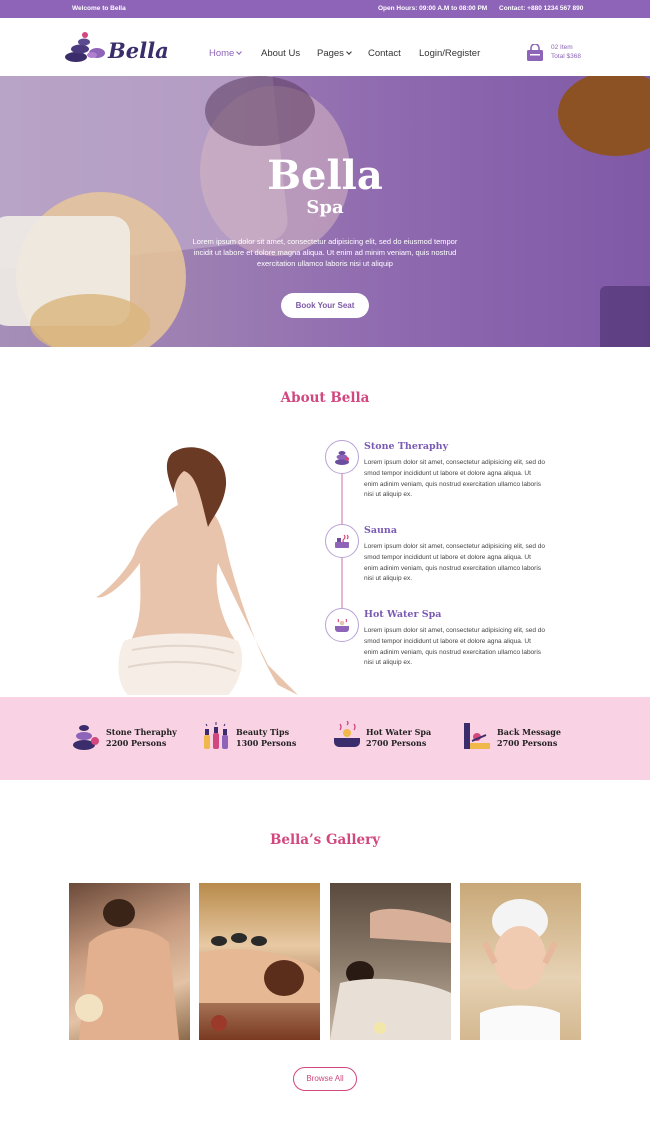  Describe the element at coordinates (520, 969) in the screenshot. I see `facial-photo-icon` at that location.